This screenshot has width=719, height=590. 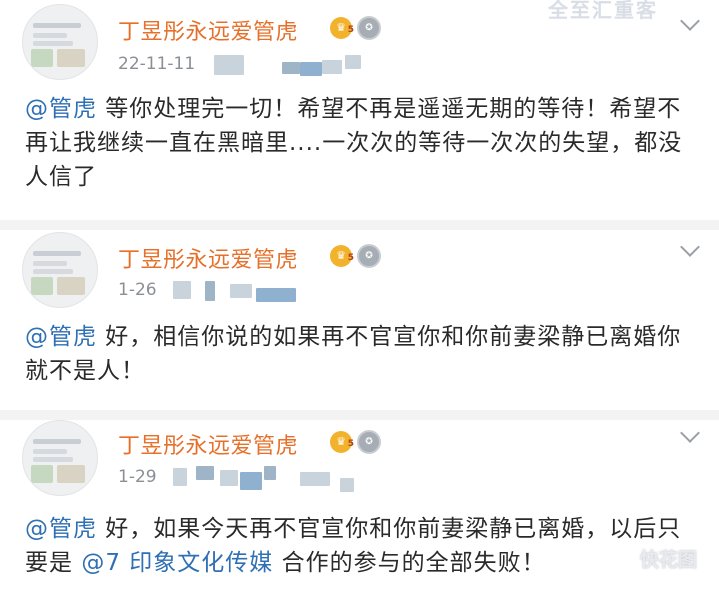 I want to click on timestamp: 22-11-11, so click(x=157, y=64).